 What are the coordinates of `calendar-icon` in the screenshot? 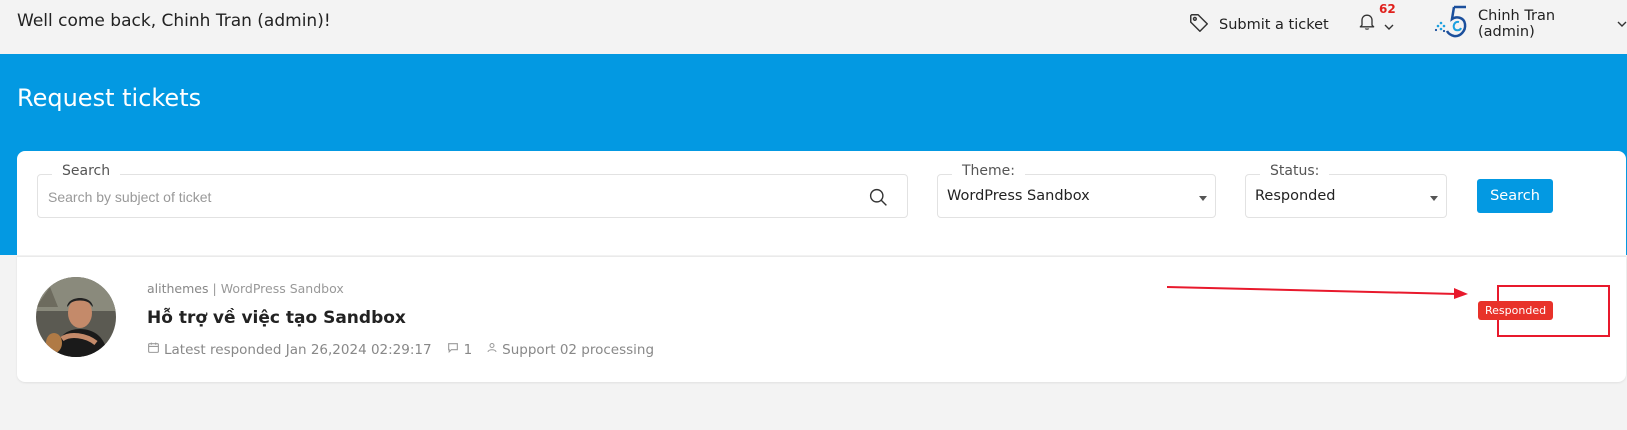 It's located at (153, 349).